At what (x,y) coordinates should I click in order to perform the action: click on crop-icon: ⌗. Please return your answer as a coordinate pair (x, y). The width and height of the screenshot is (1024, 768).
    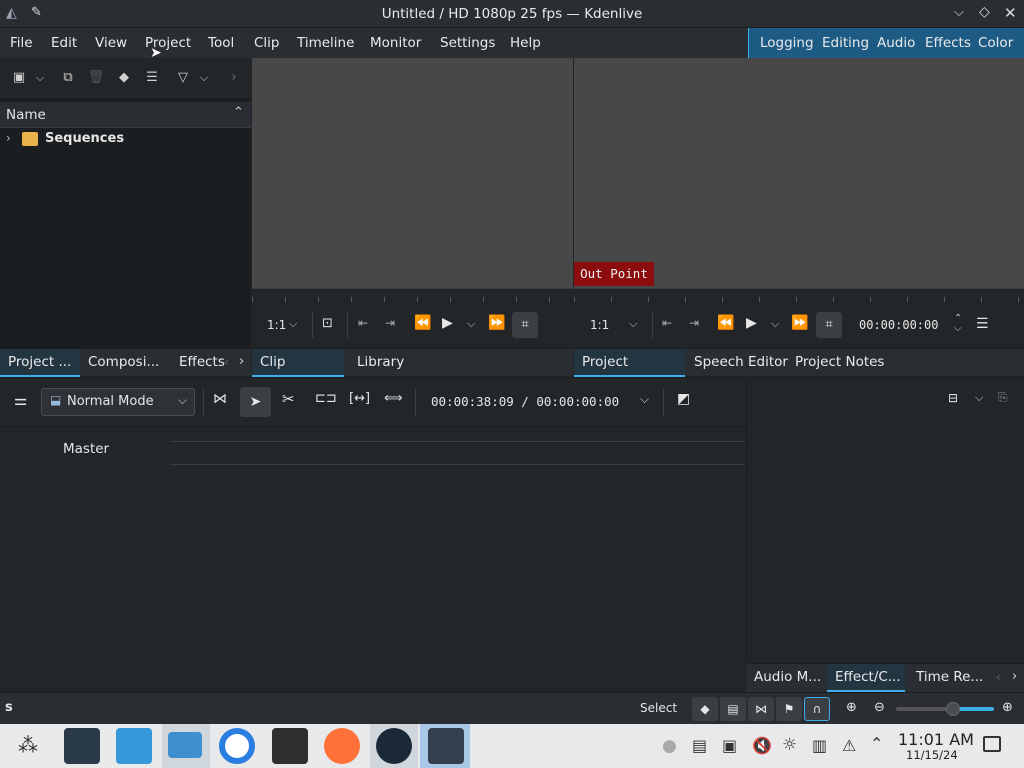
    Looking at the image, I should click on (829, 325).